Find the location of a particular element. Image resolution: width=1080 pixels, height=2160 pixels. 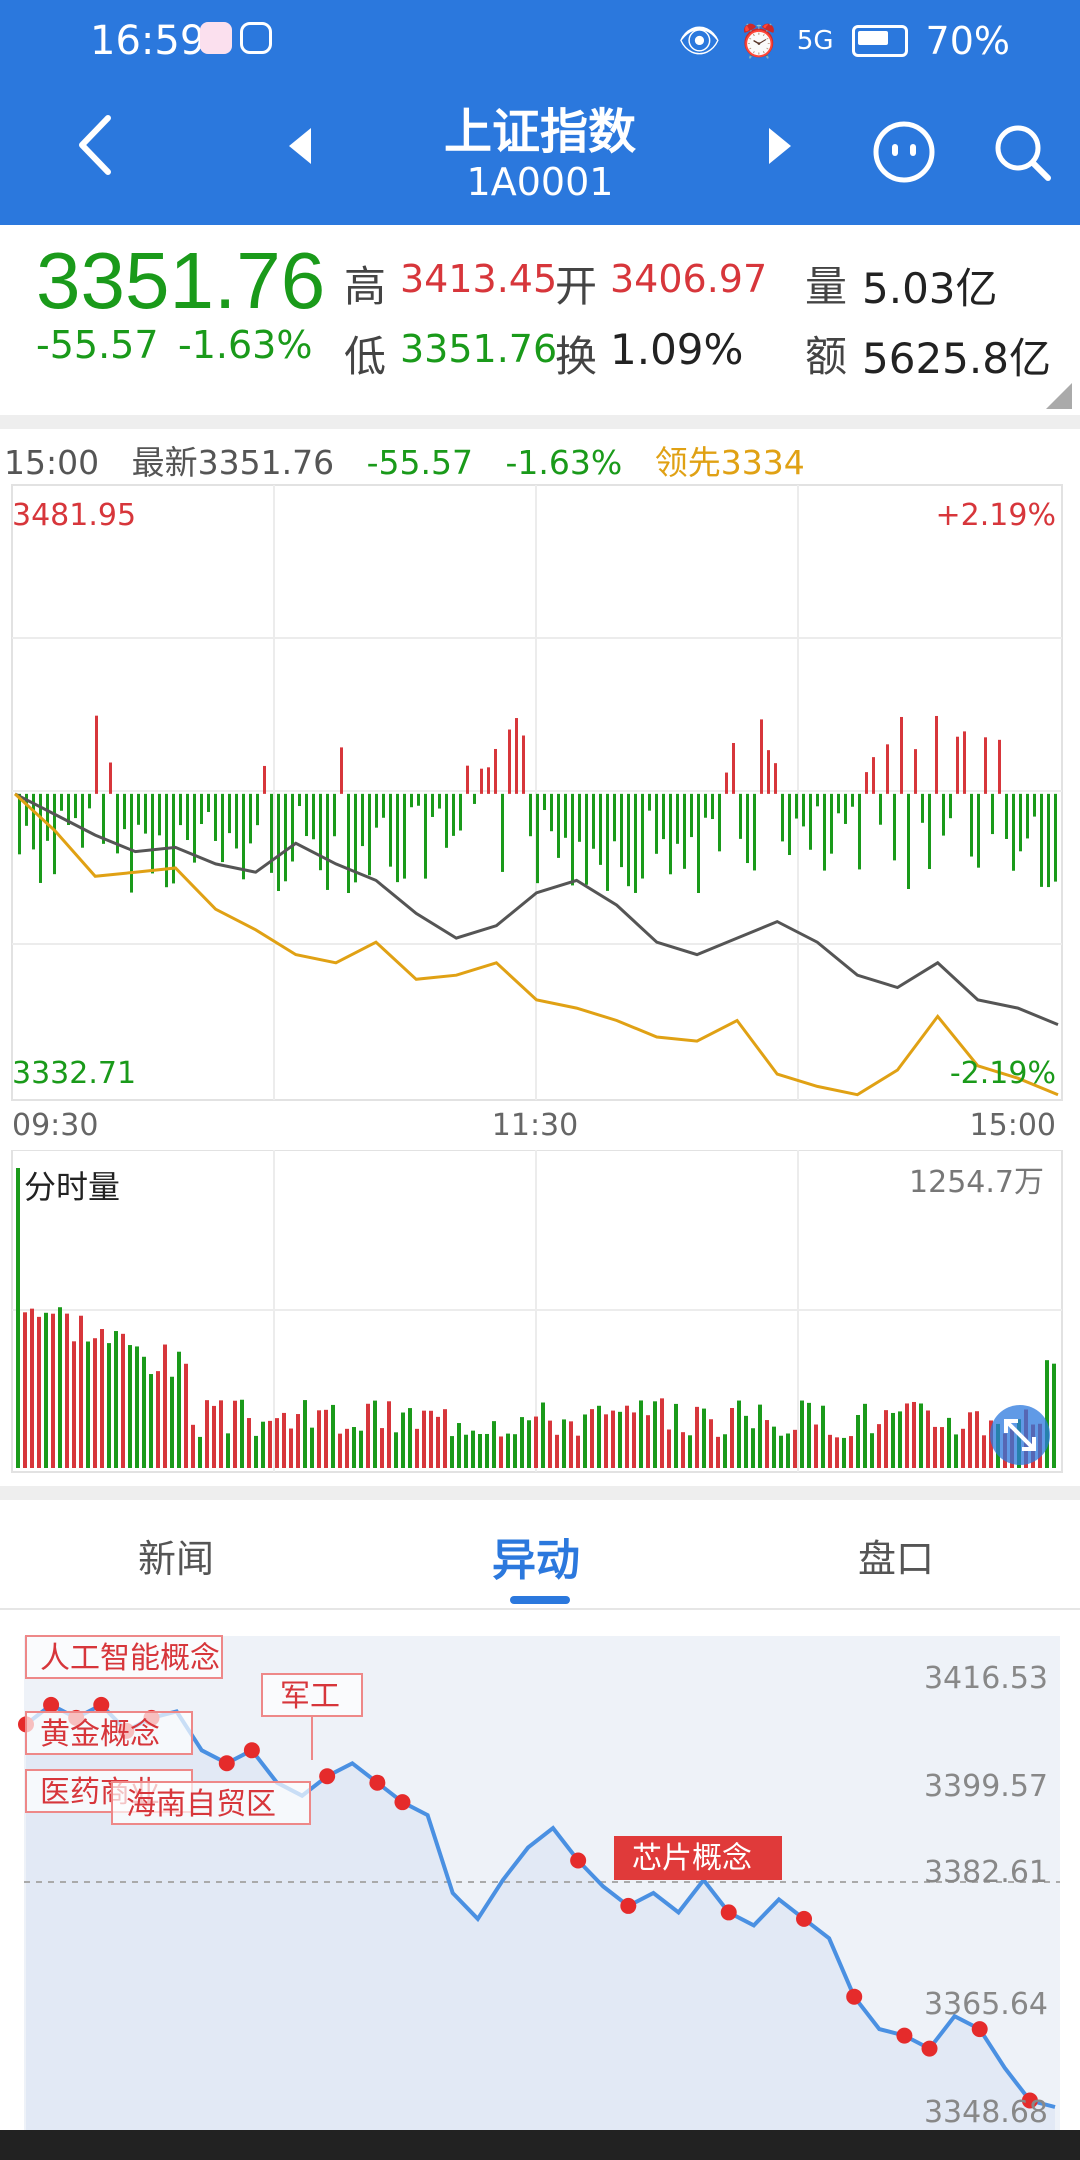

tab-order-book: 盘口 is located at coordinates (896, 1555).